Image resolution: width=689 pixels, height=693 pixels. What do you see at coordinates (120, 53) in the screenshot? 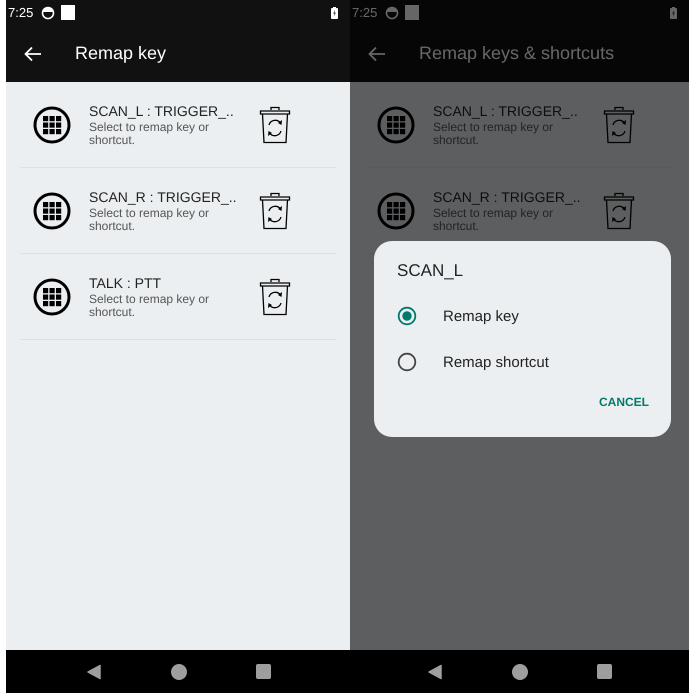
I see `screen-title: Remap key` at bounding box center [120, 53].